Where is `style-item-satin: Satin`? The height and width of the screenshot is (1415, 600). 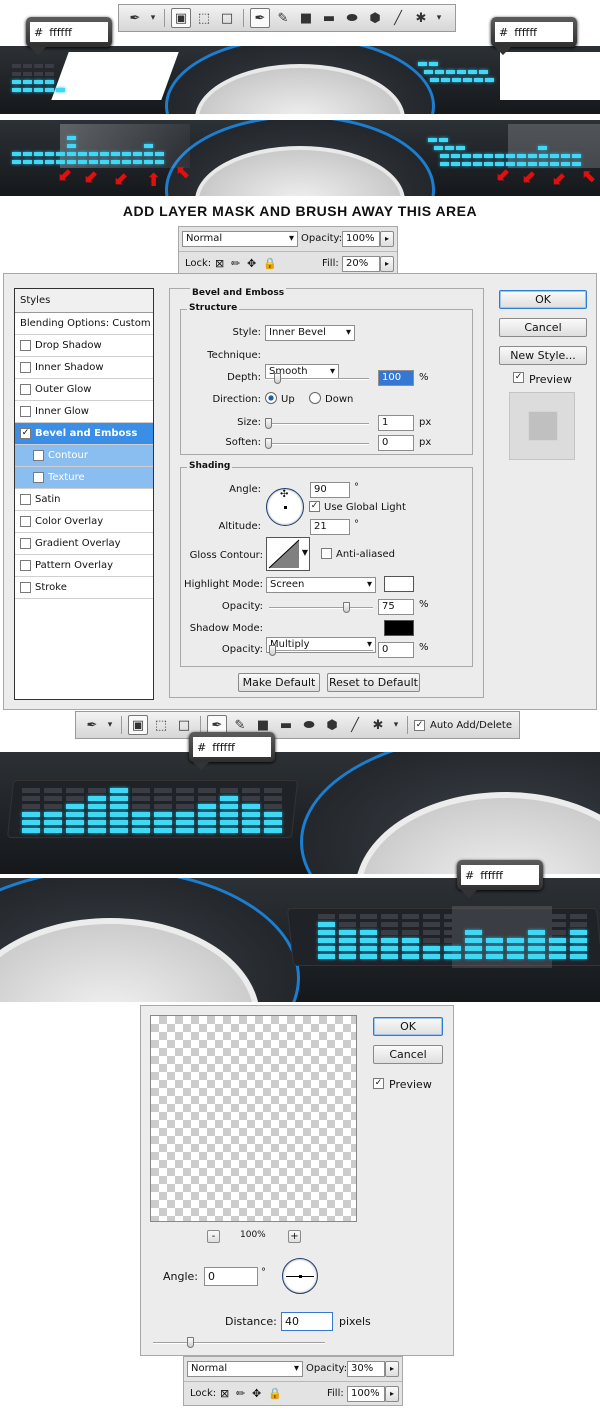
style-item-satin: Satin is located at coordinates (84, 500).